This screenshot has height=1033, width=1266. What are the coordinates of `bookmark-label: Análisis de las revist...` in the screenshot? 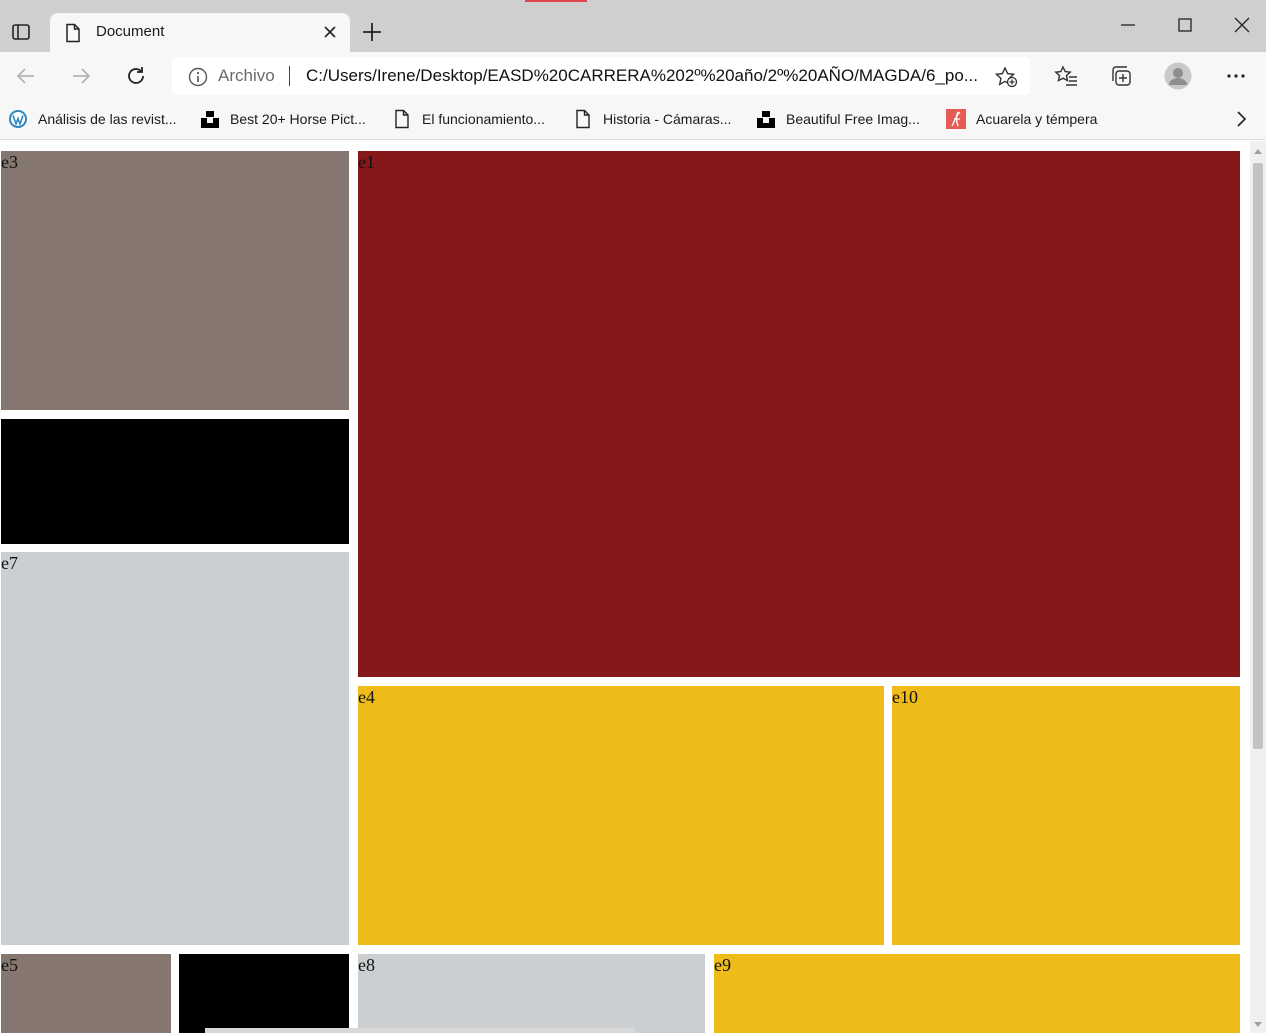 It's located at (107, 119).